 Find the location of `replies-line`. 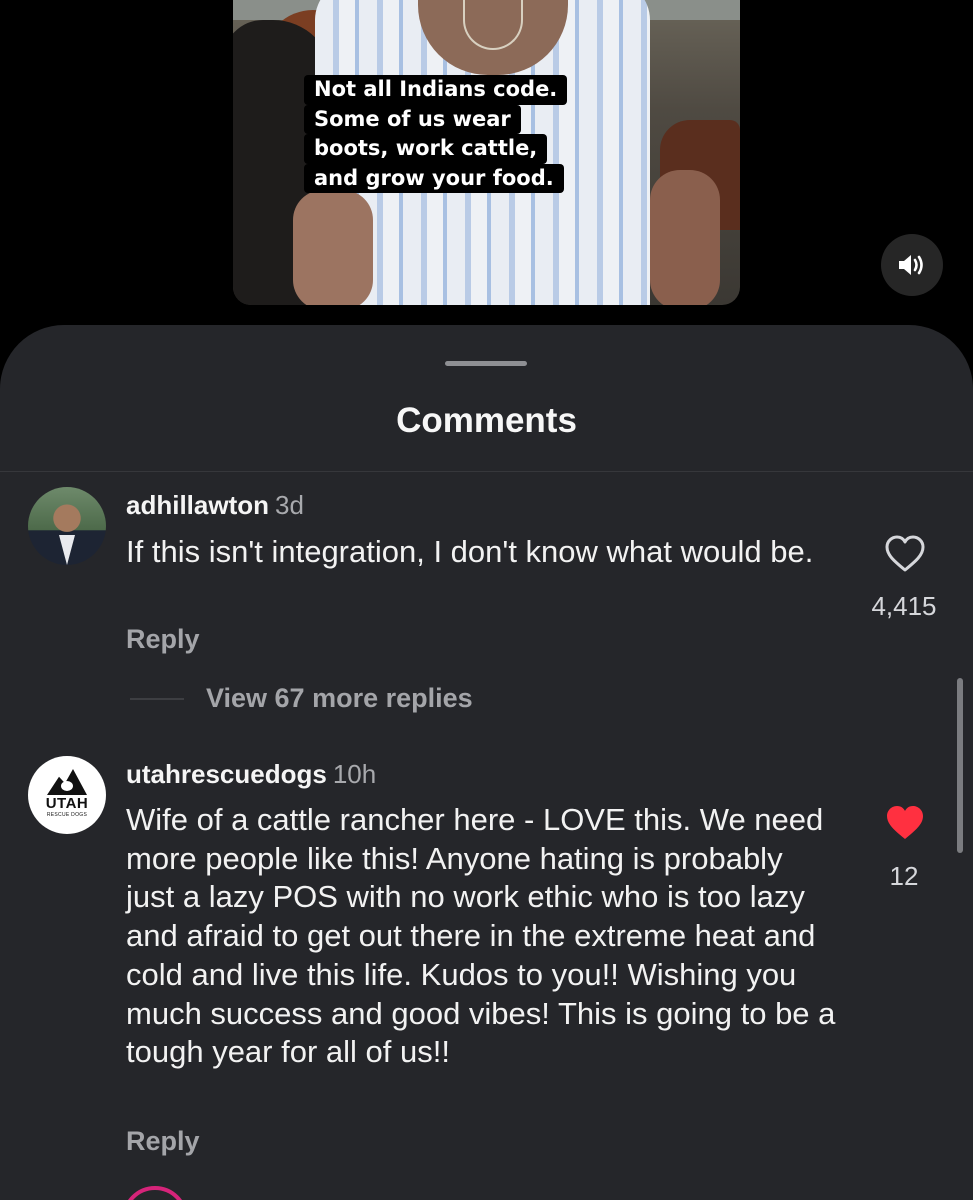

replies-line is located at coordinates (157, 699).